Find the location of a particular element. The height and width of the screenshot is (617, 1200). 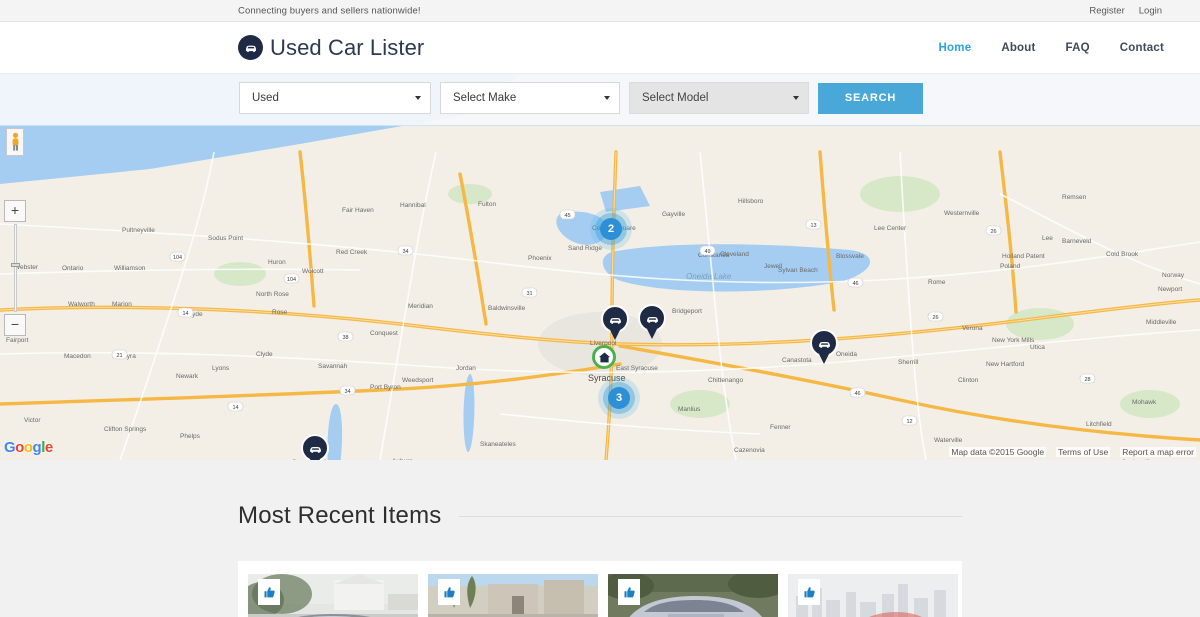

svg-text: Macedon is located at coordinates (77, 356).